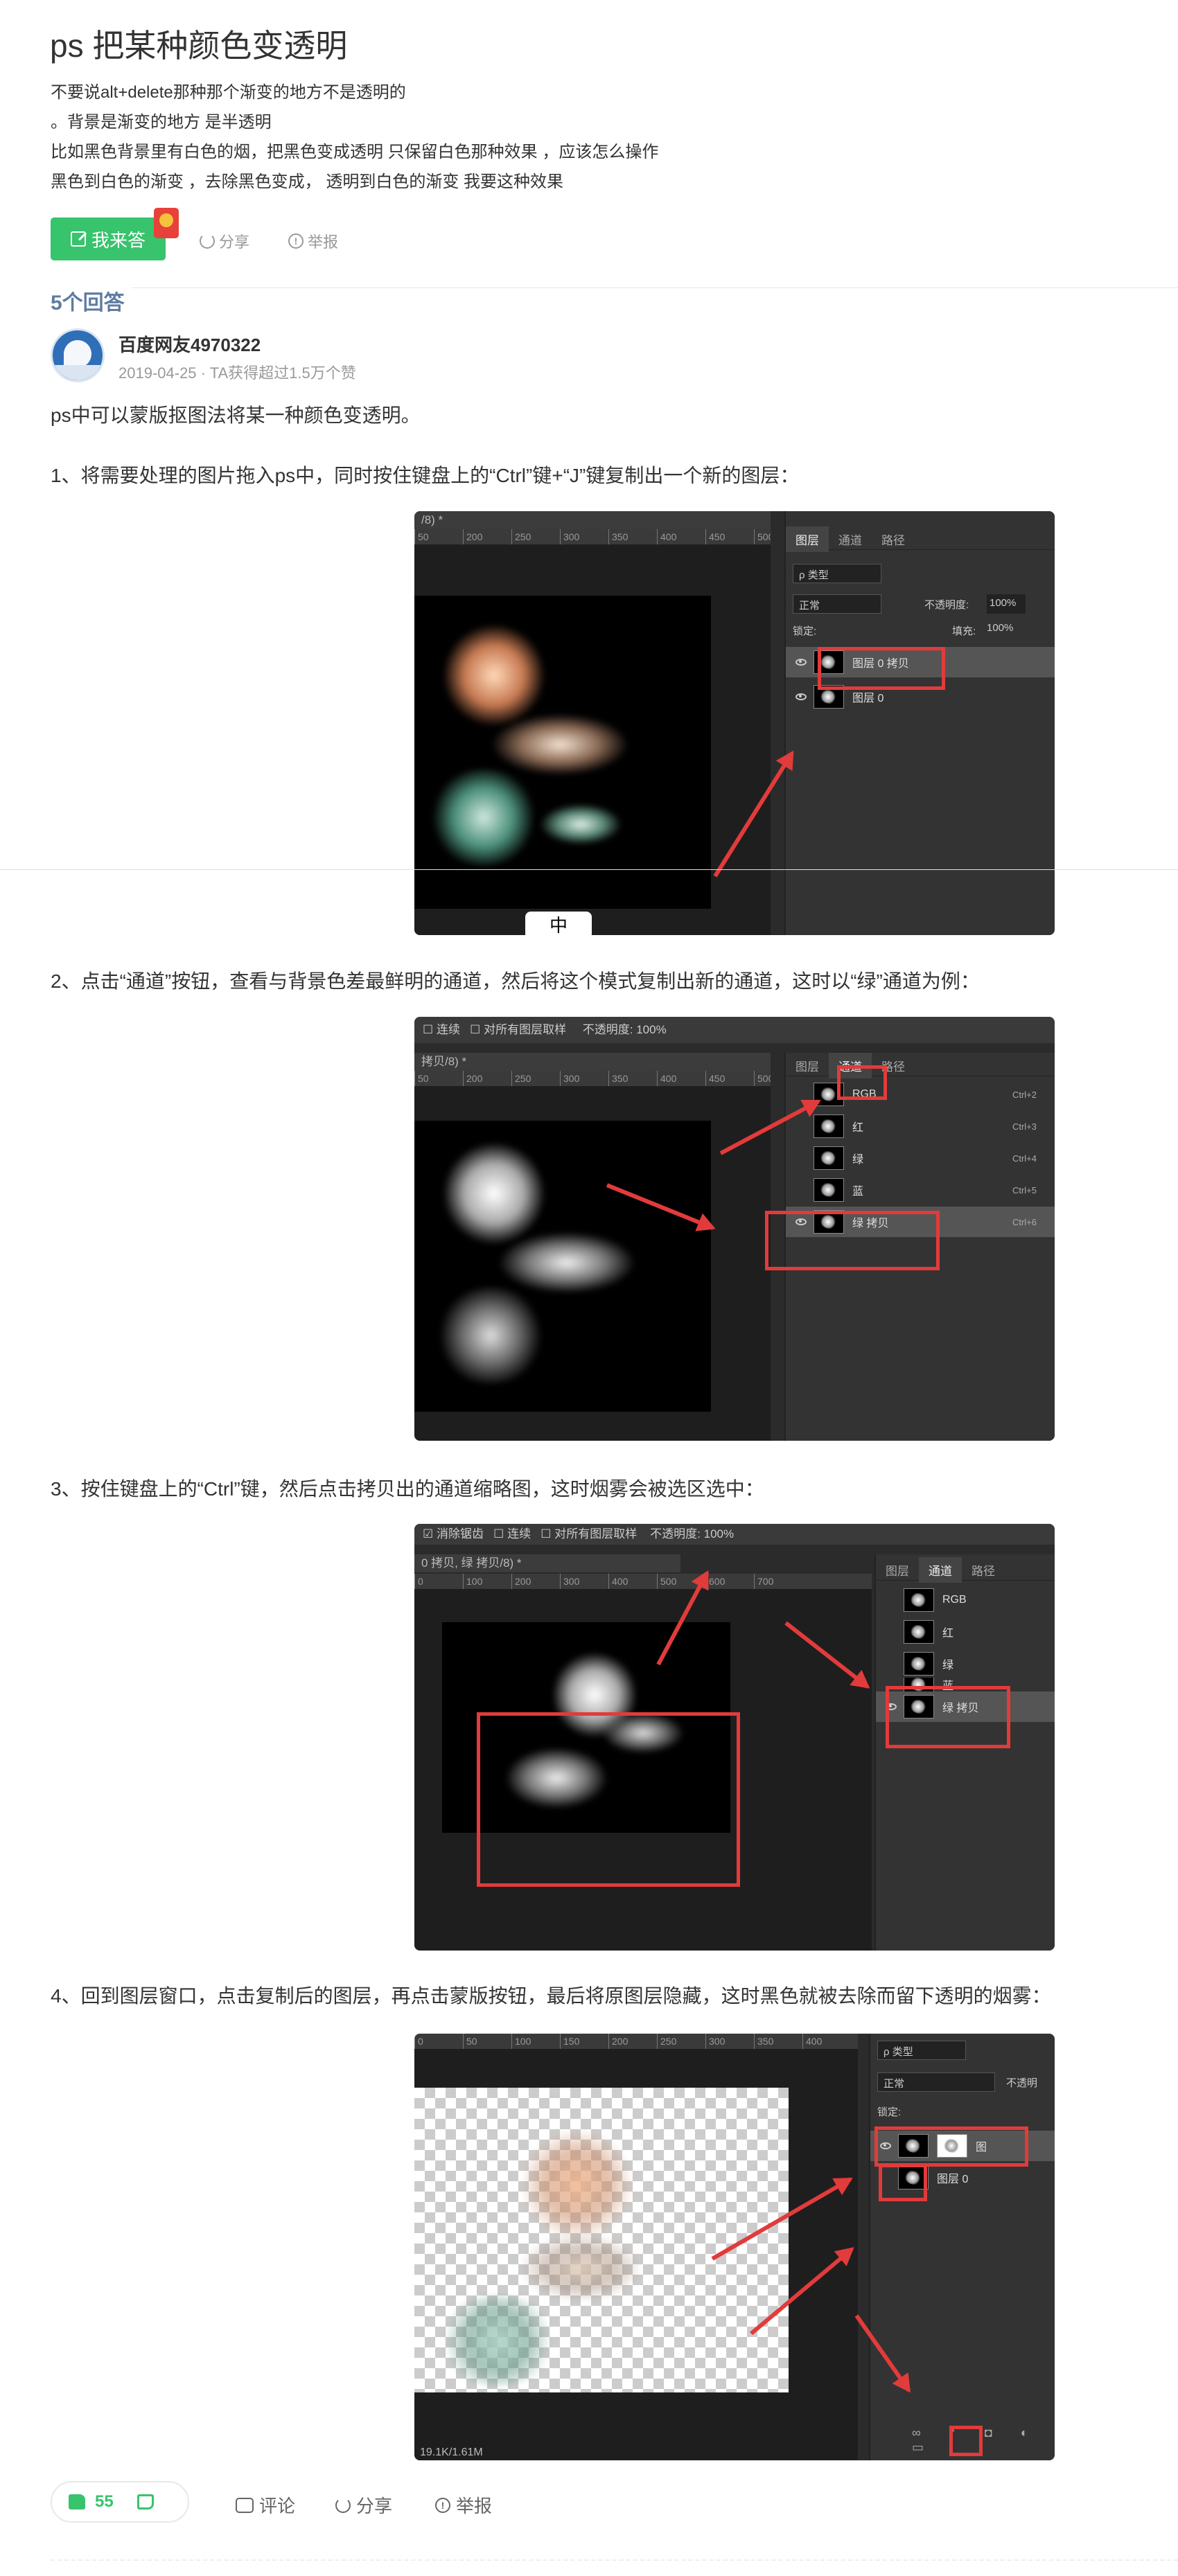 The image size is (1178, 2576). Describe the element at coordinates (921, 1094) in the screenshot. I see `channel-row: RGB Ctrl+2` at that location.